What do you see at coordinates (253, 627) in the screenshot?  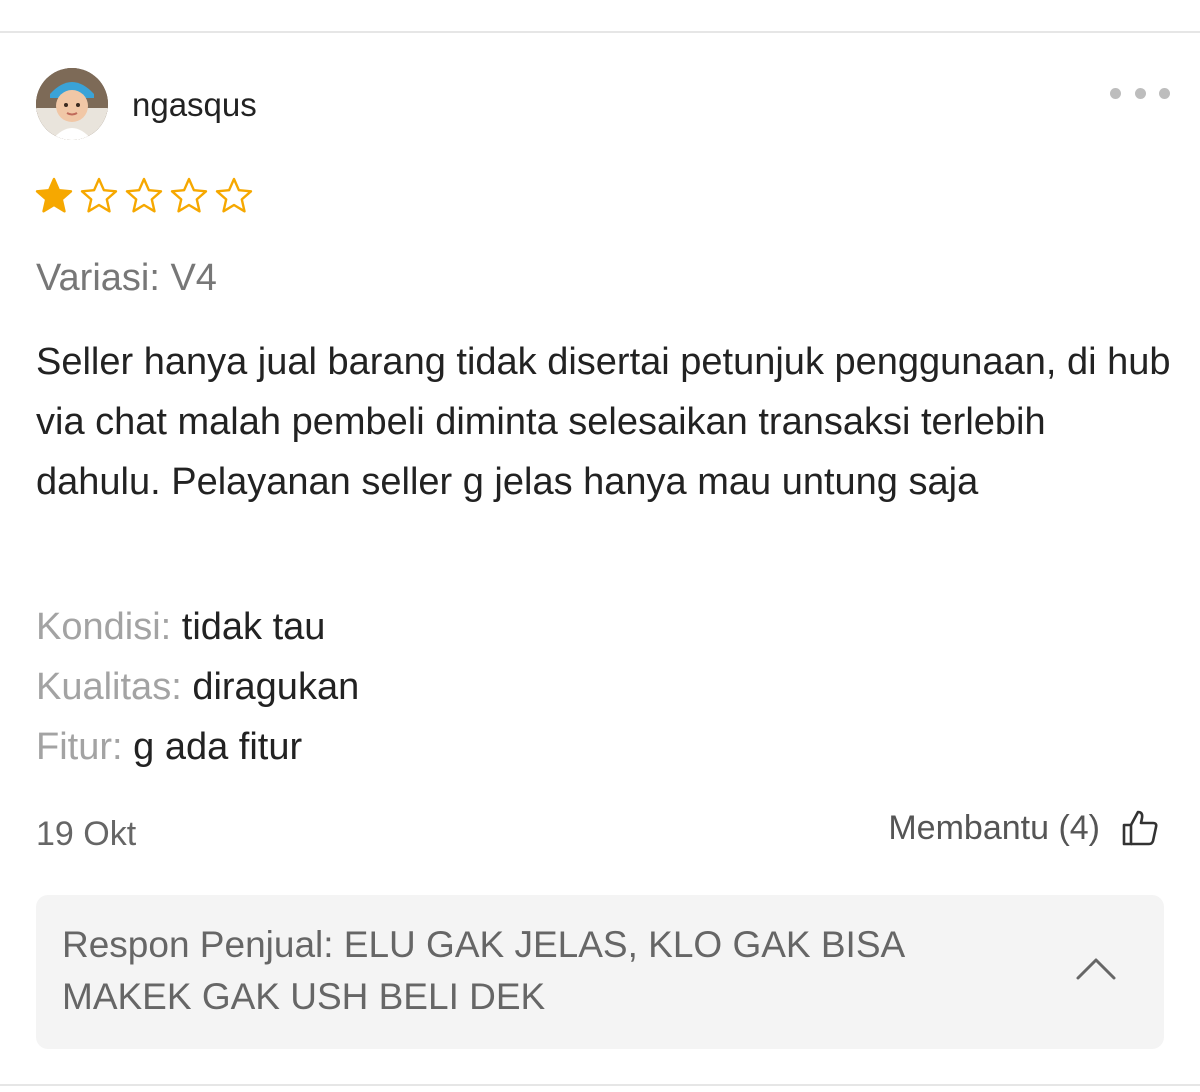 I see `attribute-value: tidak tau` at bounding box center [253, 627].